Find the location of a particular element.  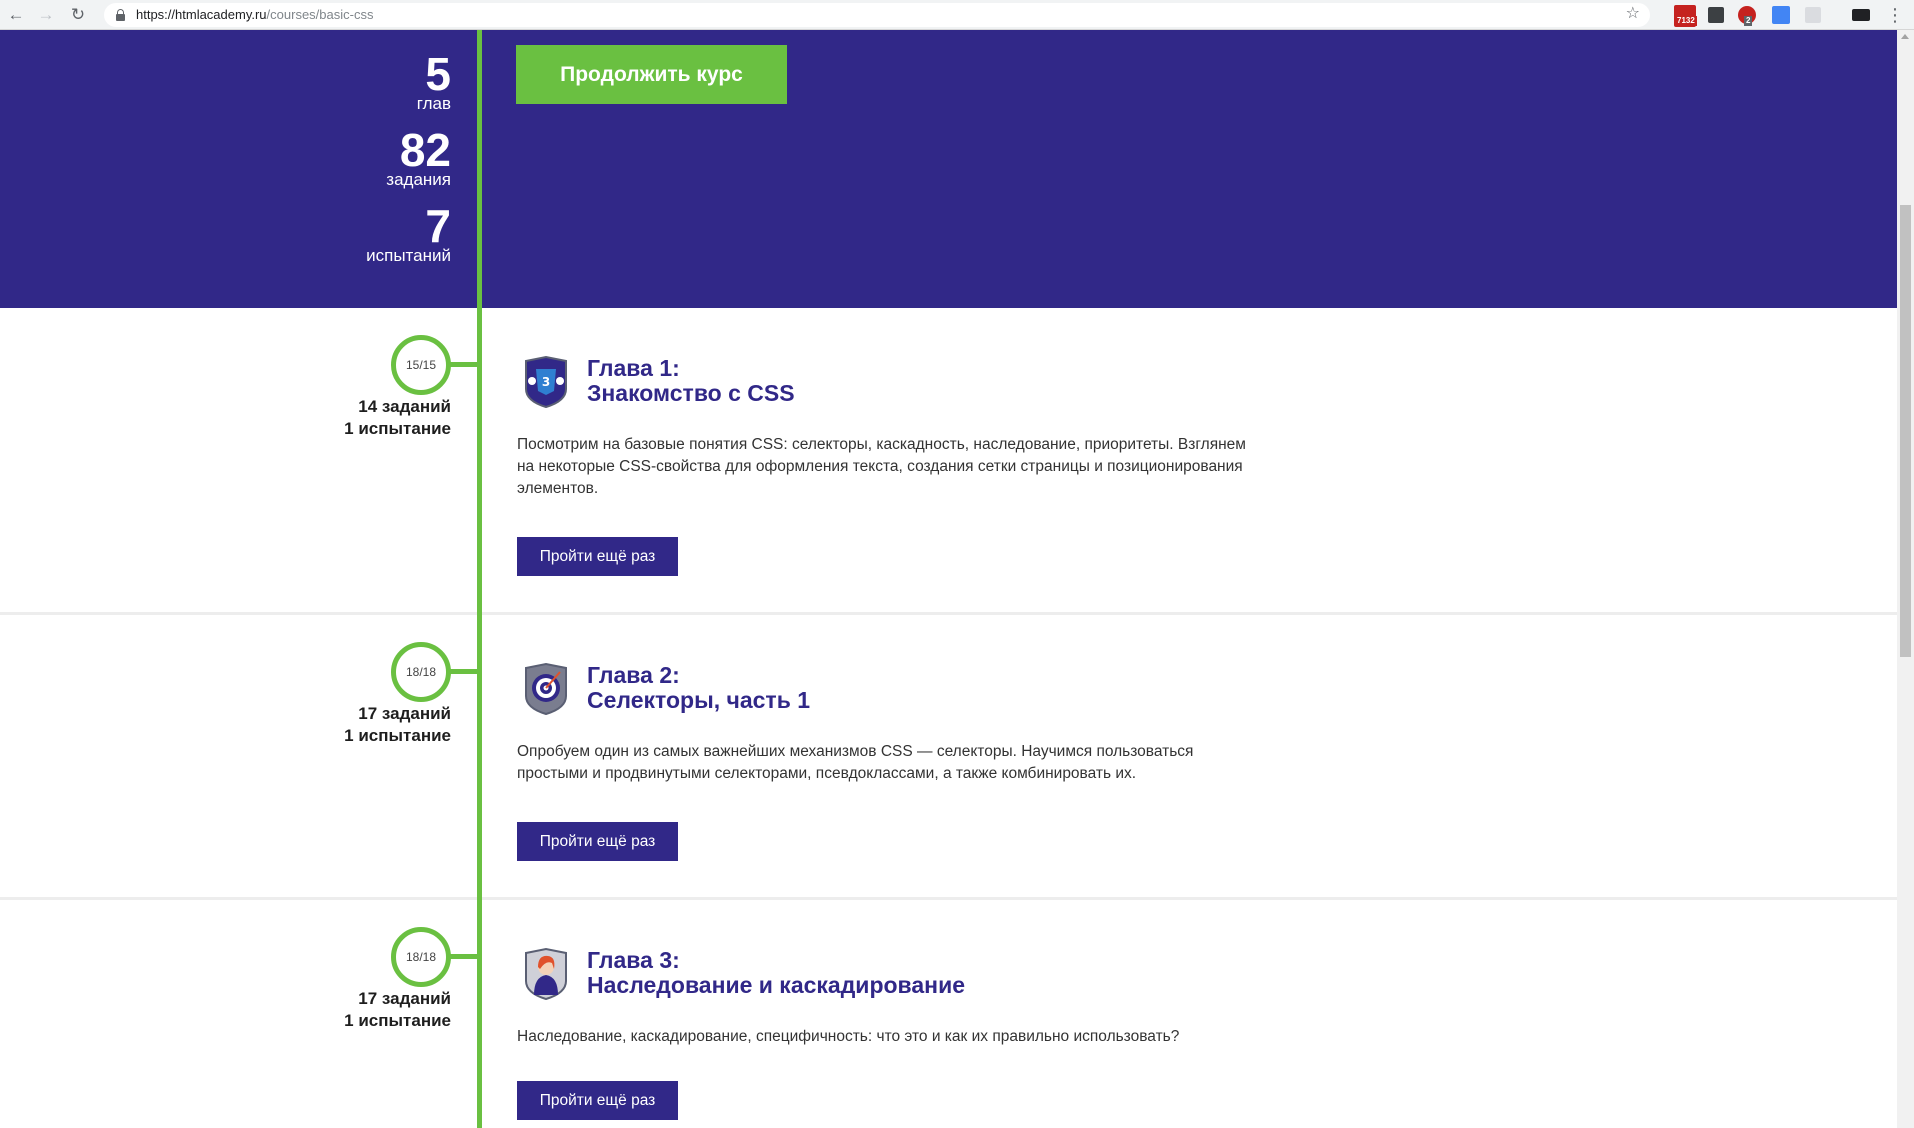

bookmark-star-icon: ☆ is located at coordinates (1633, 14).